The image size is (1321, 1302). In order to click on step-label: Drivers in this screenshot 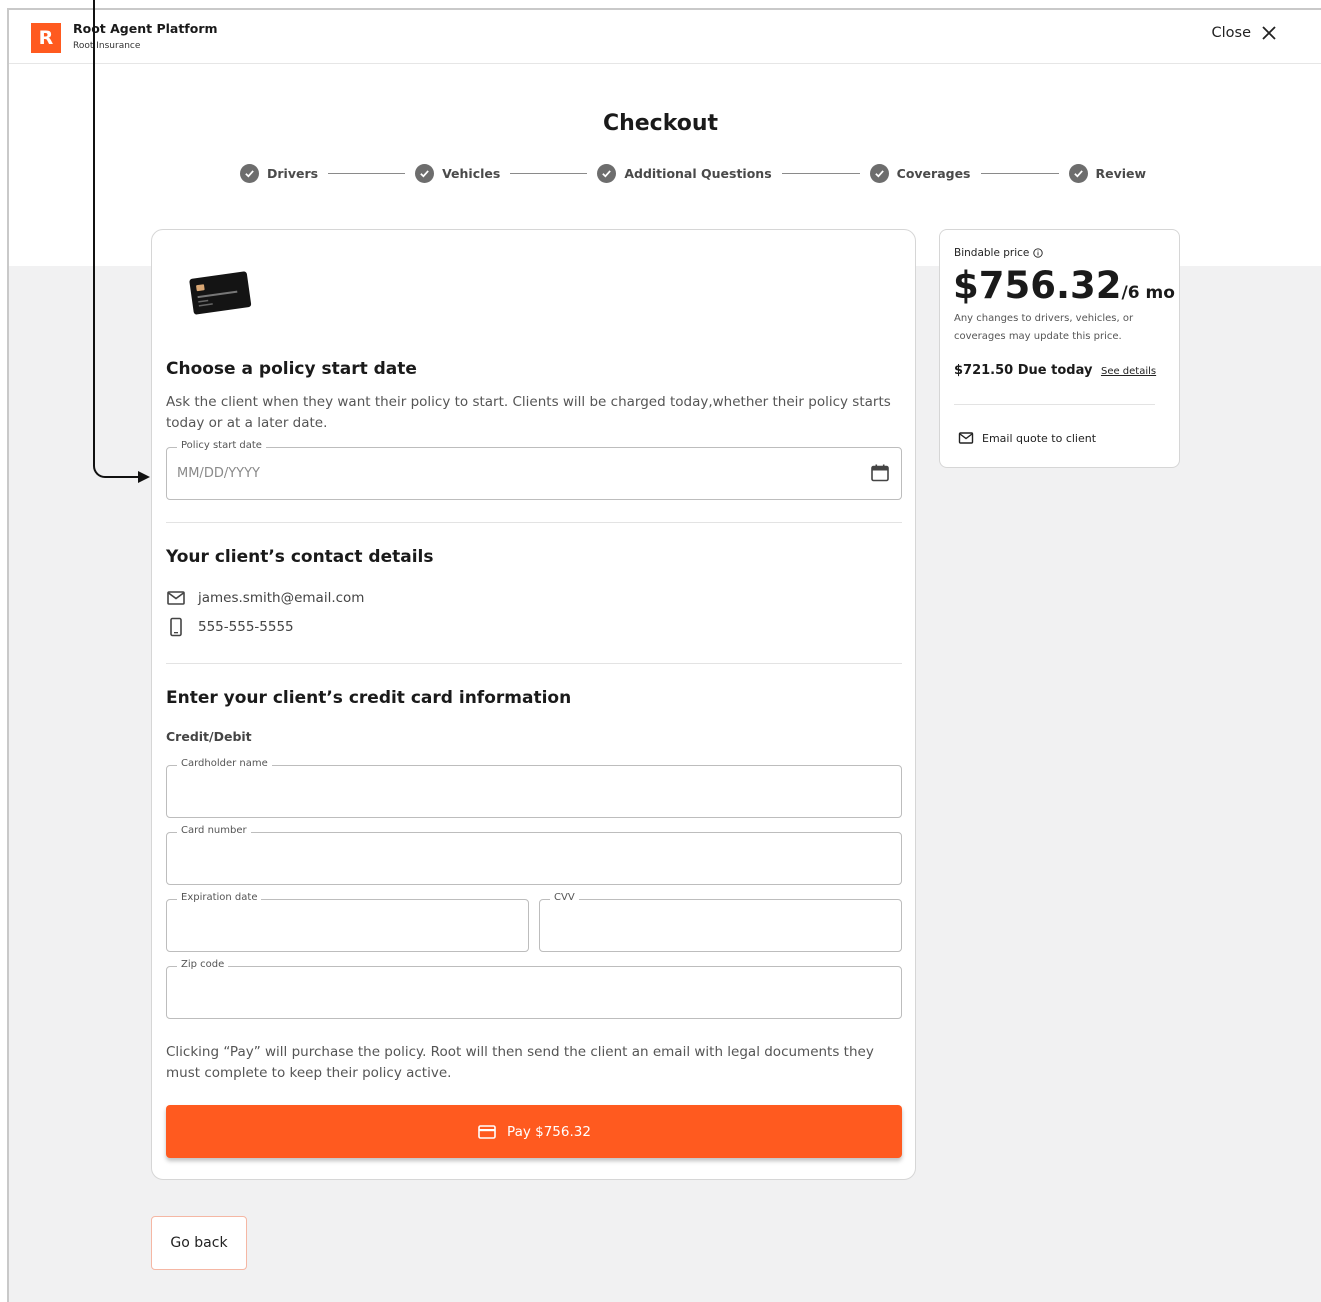, I will do `click(293, 173)`.